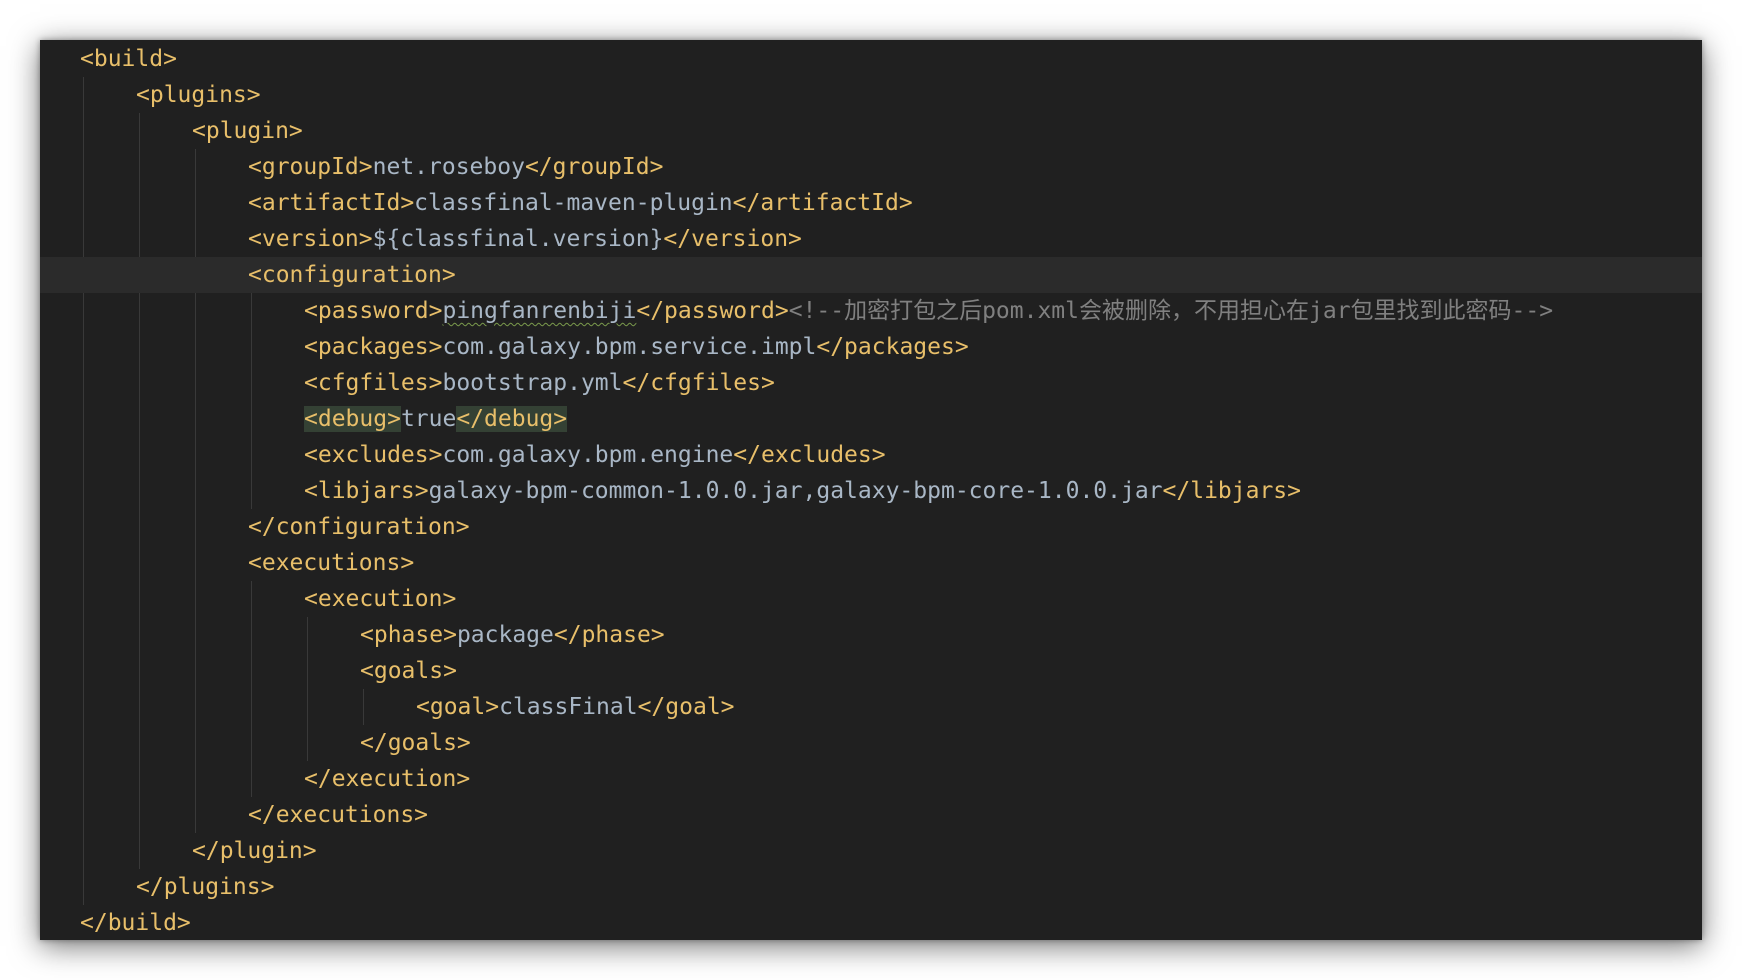 This screenshot has height=980, width=1742. What do you see at coordinates (352, 419) in the screenshot?
I see `xml-tag: <debug>` at bounding box center [352, 419].